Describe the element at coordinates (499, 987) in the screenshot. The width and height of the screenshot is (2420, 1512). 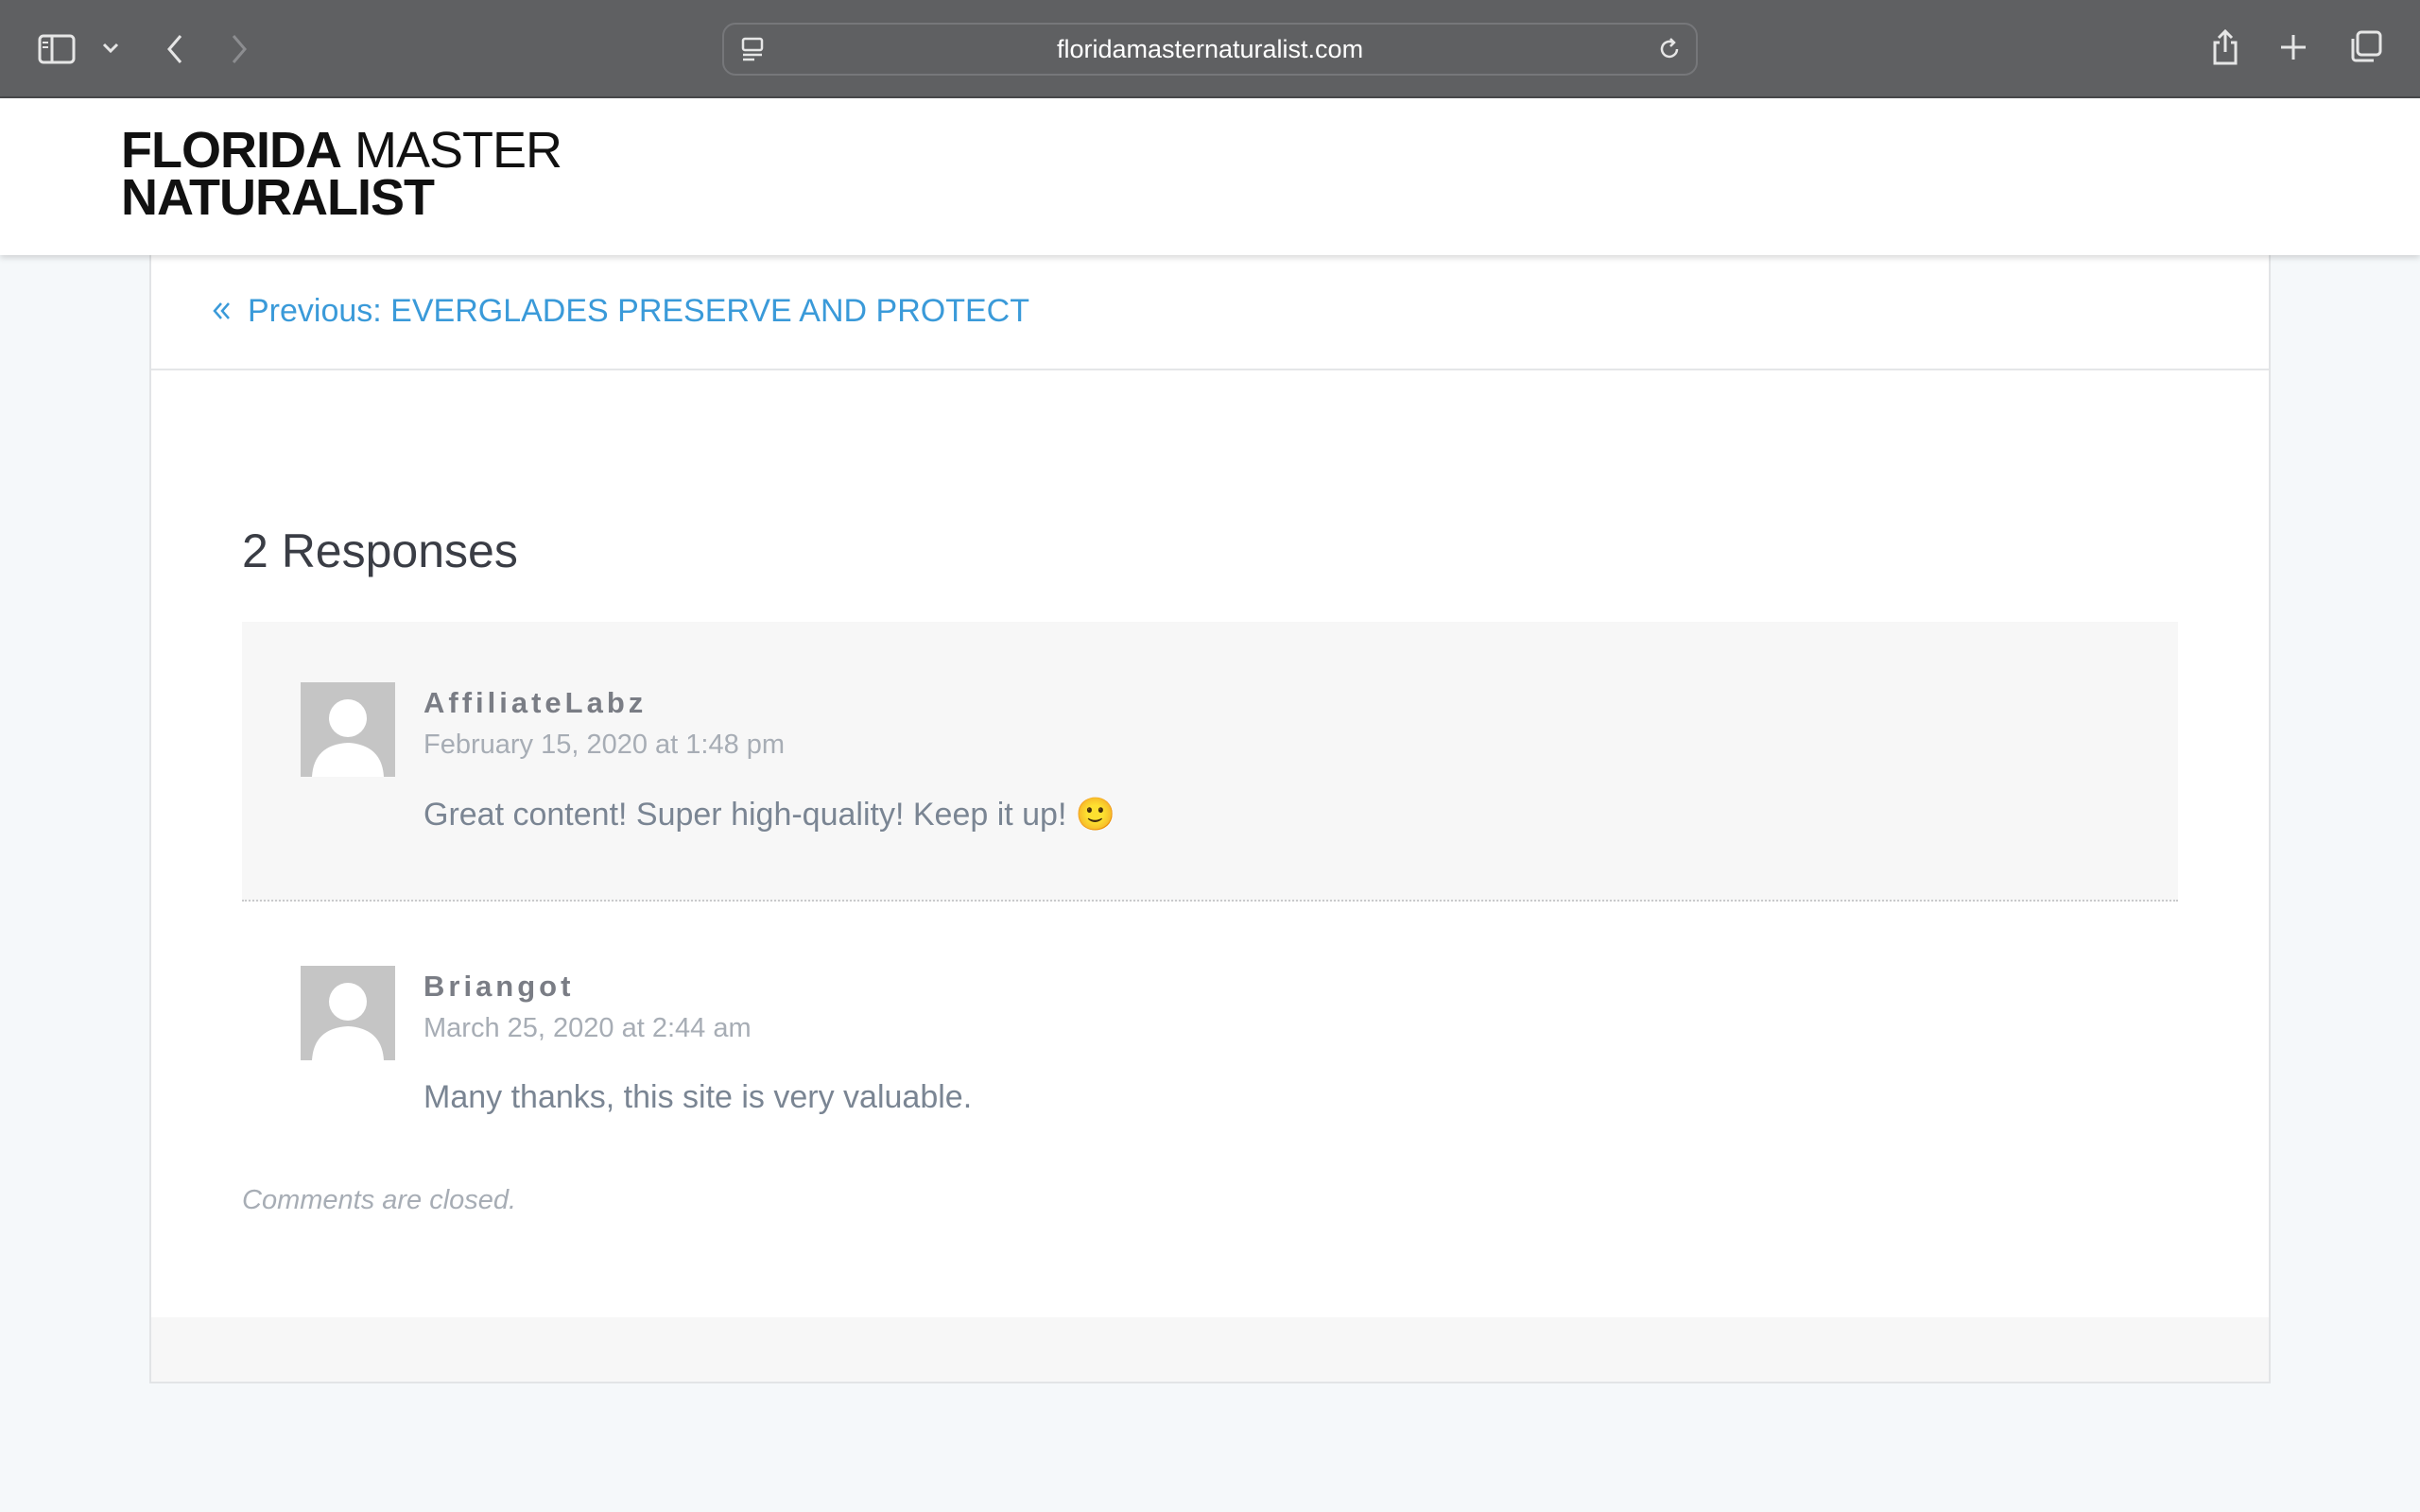
I see `comment-author: Briangot` at that location.